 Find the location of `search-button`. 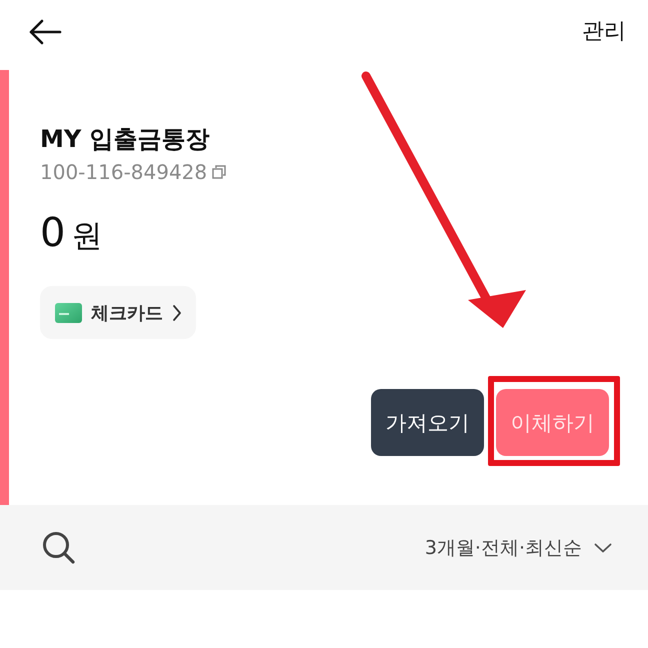

search-button is located at coordinates (58, 547).